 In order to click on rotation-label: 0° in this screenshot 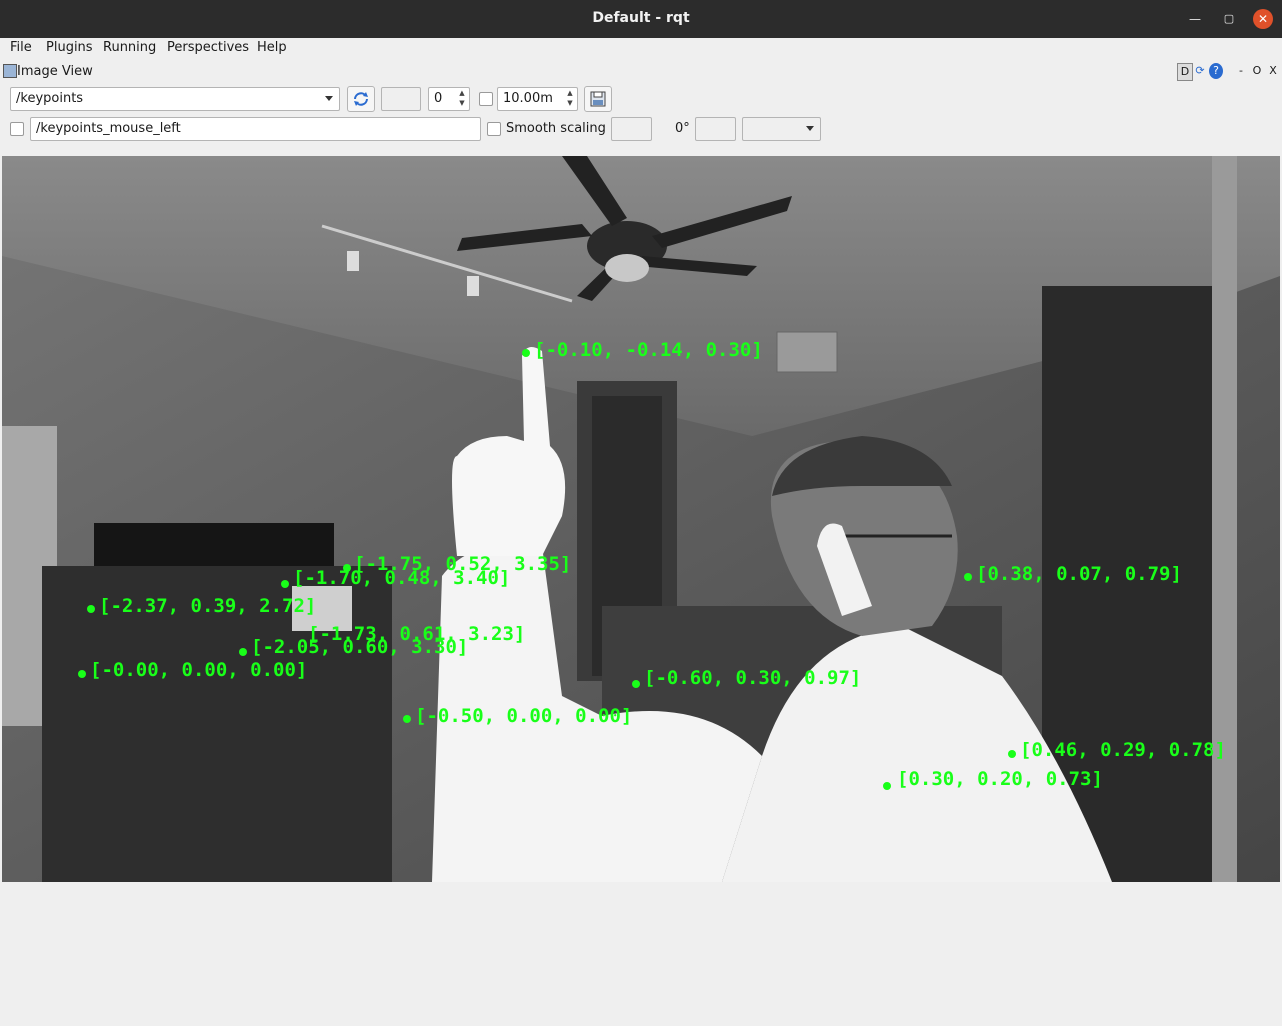, I will do `click(682, 128)`.